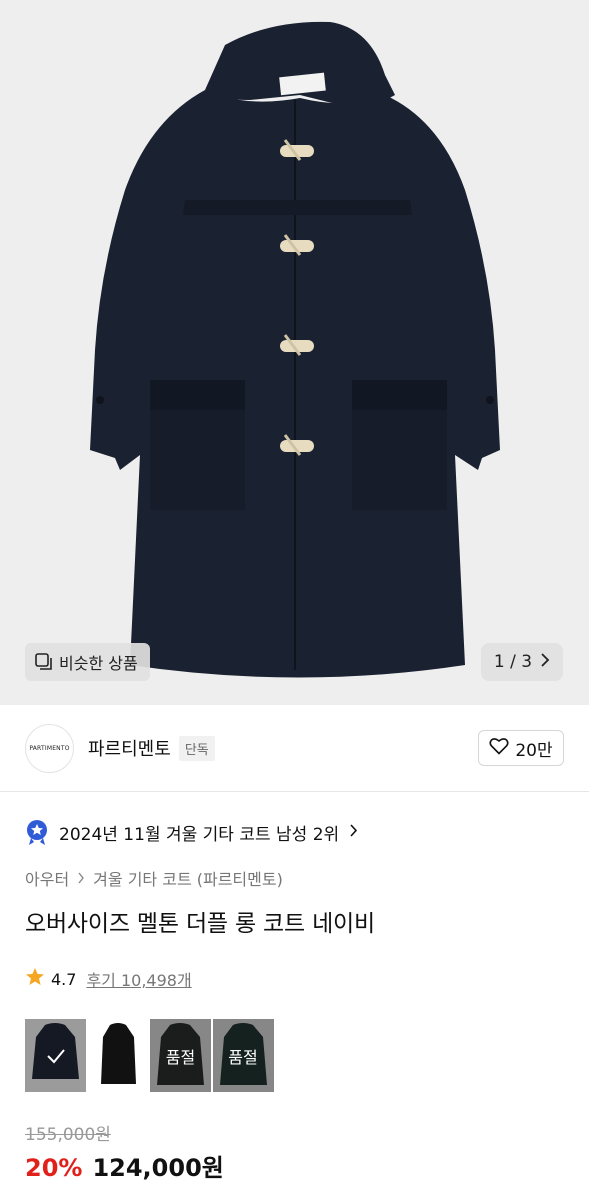 The height and width of the screenshot is (1200, 589). I want to click on breadcrumb-item-outer: 아우터, so click(47, 878).